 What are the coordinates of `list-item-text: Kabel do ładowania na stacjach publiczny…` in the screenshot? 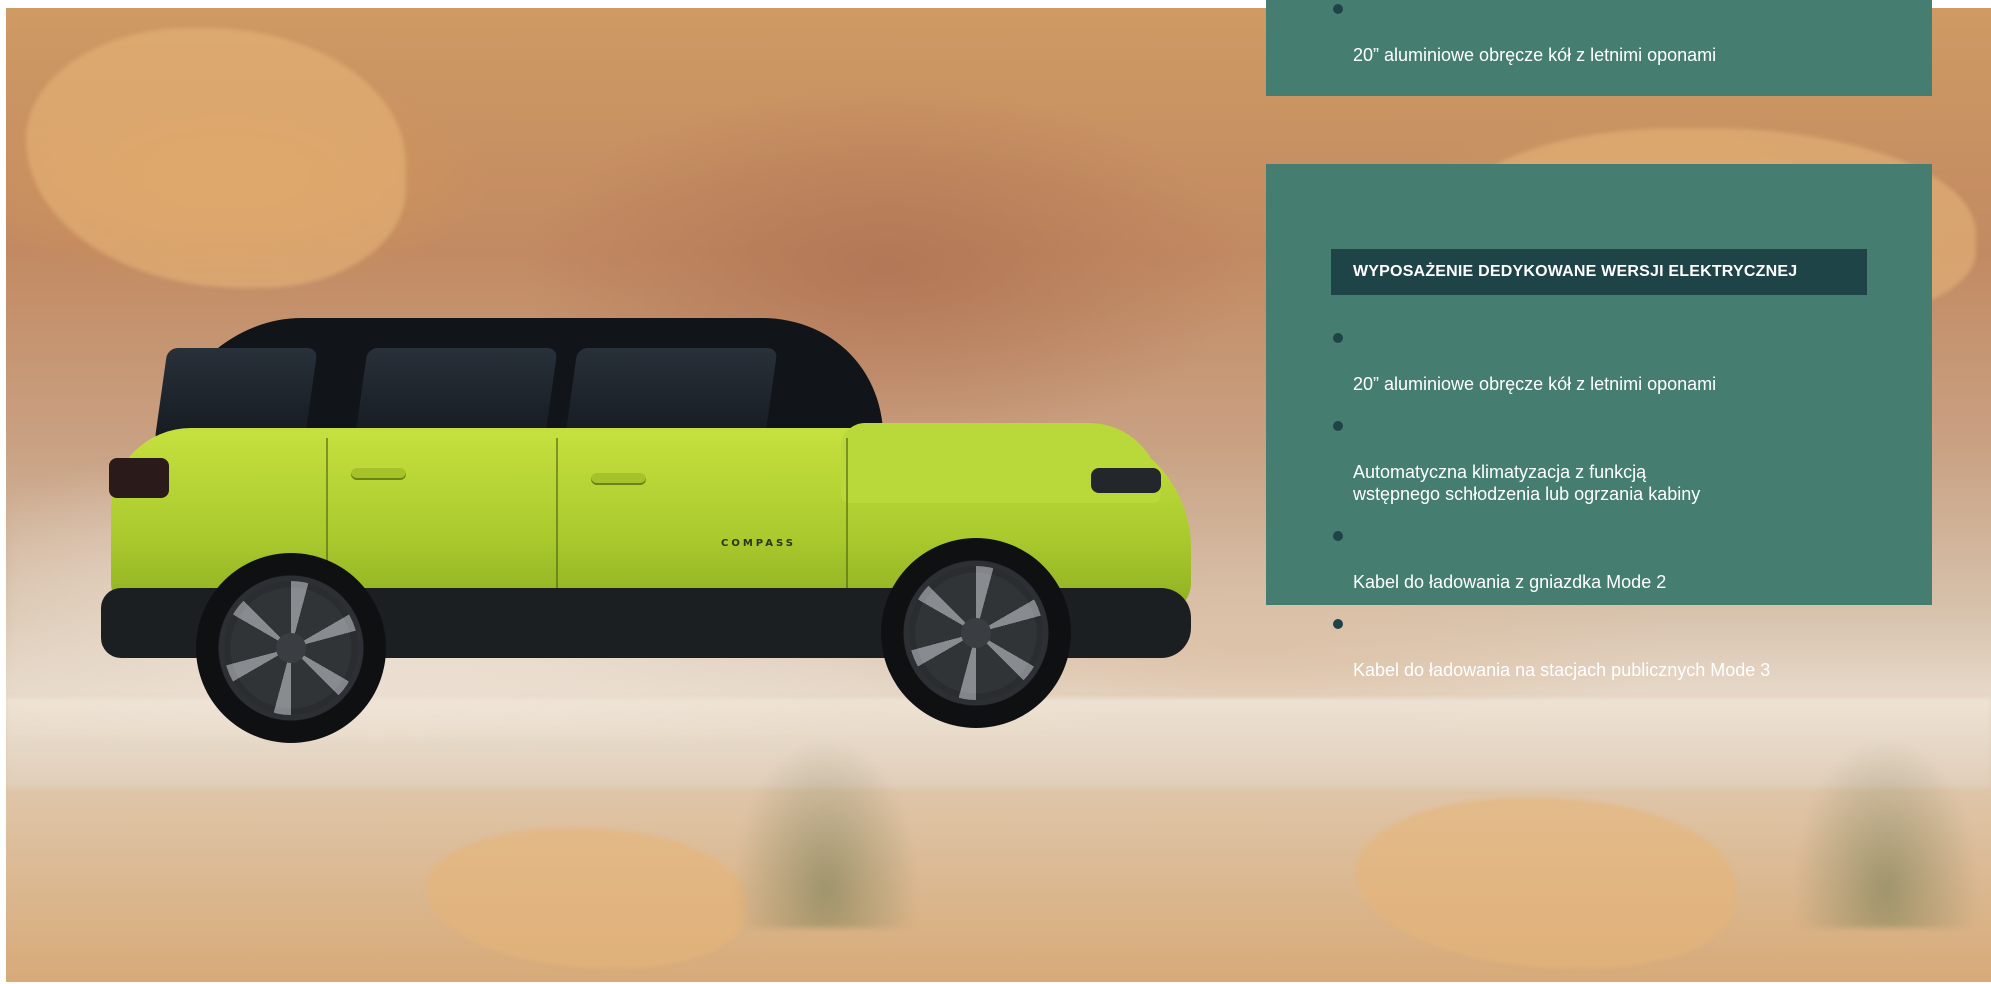 It's located at (1562, 670).